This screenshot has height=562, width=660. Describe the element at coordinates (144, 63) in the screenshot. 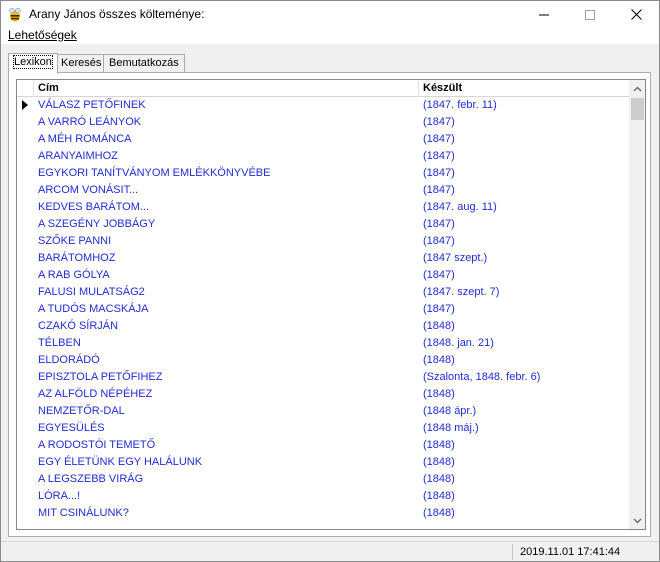

I see `tab-bemutatkozas: Bemutatkozás` at that location.